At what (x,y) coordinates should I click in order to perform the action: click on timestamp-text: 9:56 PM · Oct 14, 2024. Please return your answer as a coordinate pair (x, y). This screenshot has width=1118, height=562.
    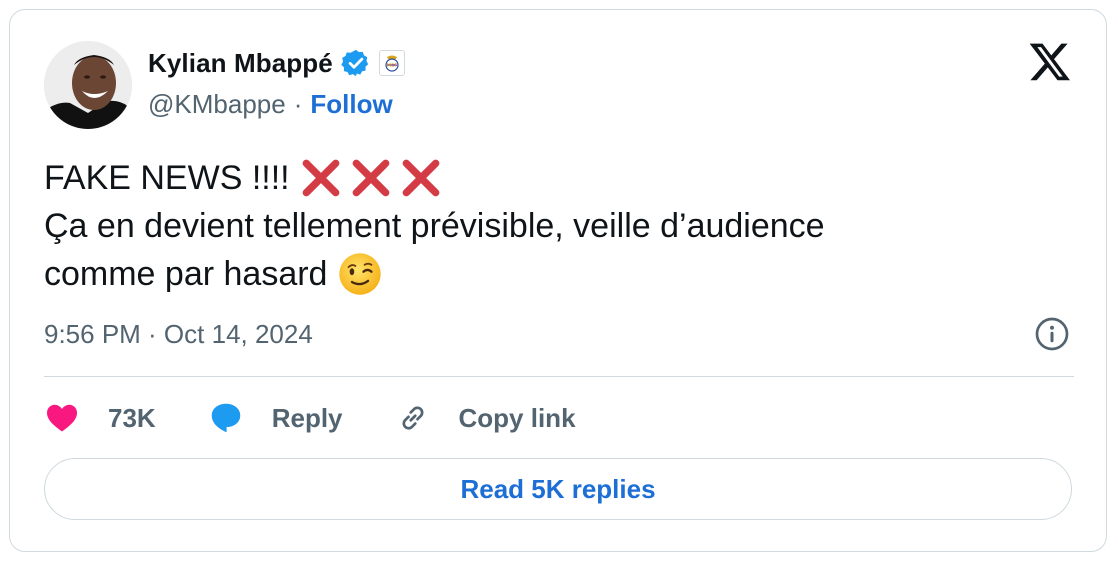
    Looking at the image, I should click on (178, 334).